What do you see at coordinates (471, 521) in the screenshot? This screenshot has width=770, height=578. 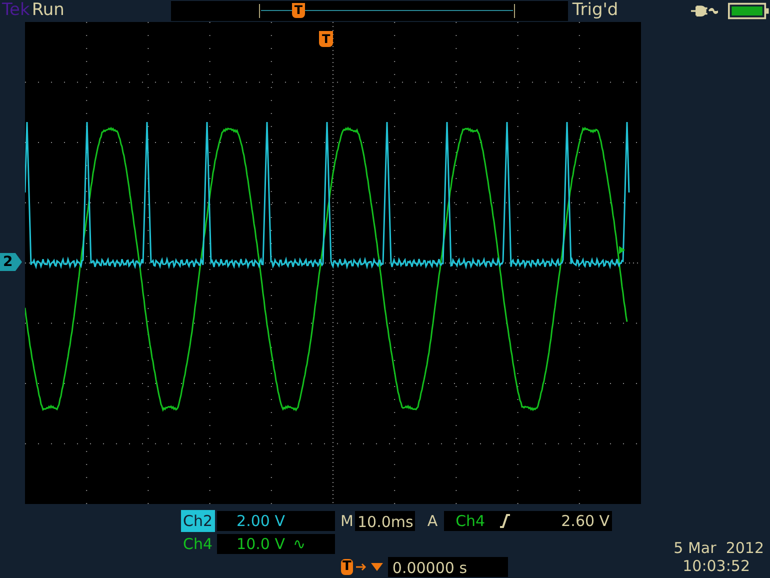 I see `trigger-source: Ch4` at bounding box center [471, 521].